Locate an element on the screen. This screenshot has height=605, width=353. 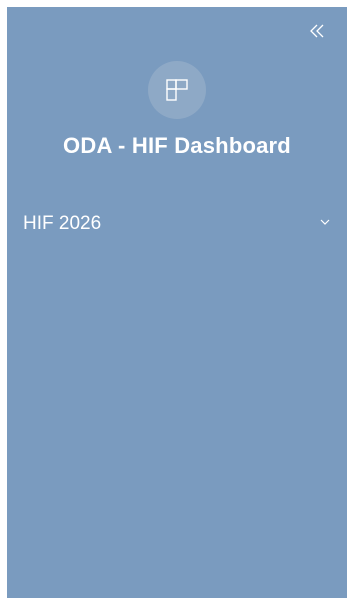
chevron-down-icon is located at coordinates (325, 222).